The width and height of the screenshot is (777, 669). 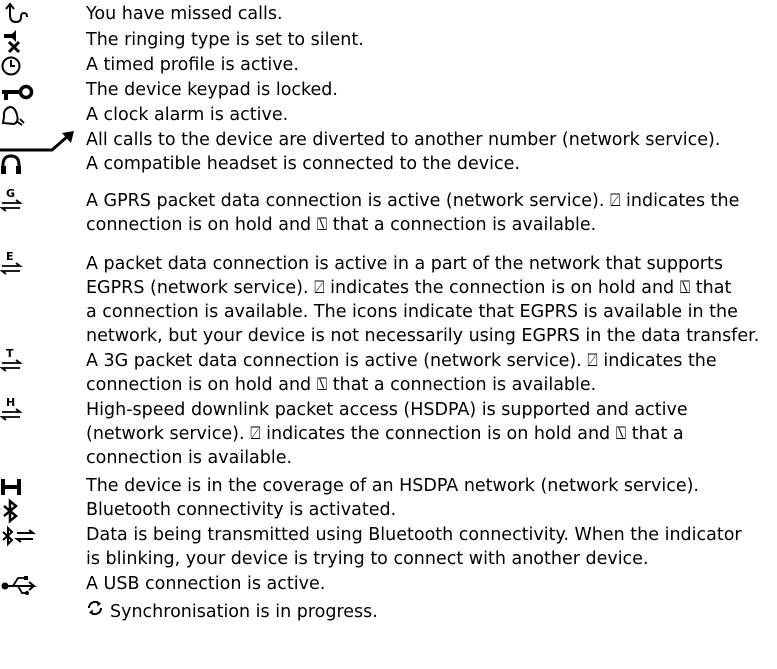 I want to click on missed-calls-icon, so click(x=17, y=15).